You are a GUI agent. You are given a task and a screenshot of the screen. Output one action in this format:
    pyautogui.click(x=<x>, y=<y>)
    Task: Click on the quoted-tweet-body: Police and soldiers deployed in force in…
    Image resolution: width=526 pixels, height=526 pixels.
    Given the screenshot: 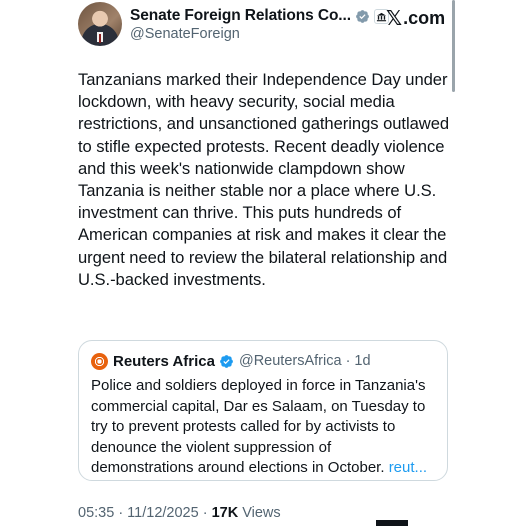 What is the action you would take?
    pyautogui.click(x=258, y=427)
    